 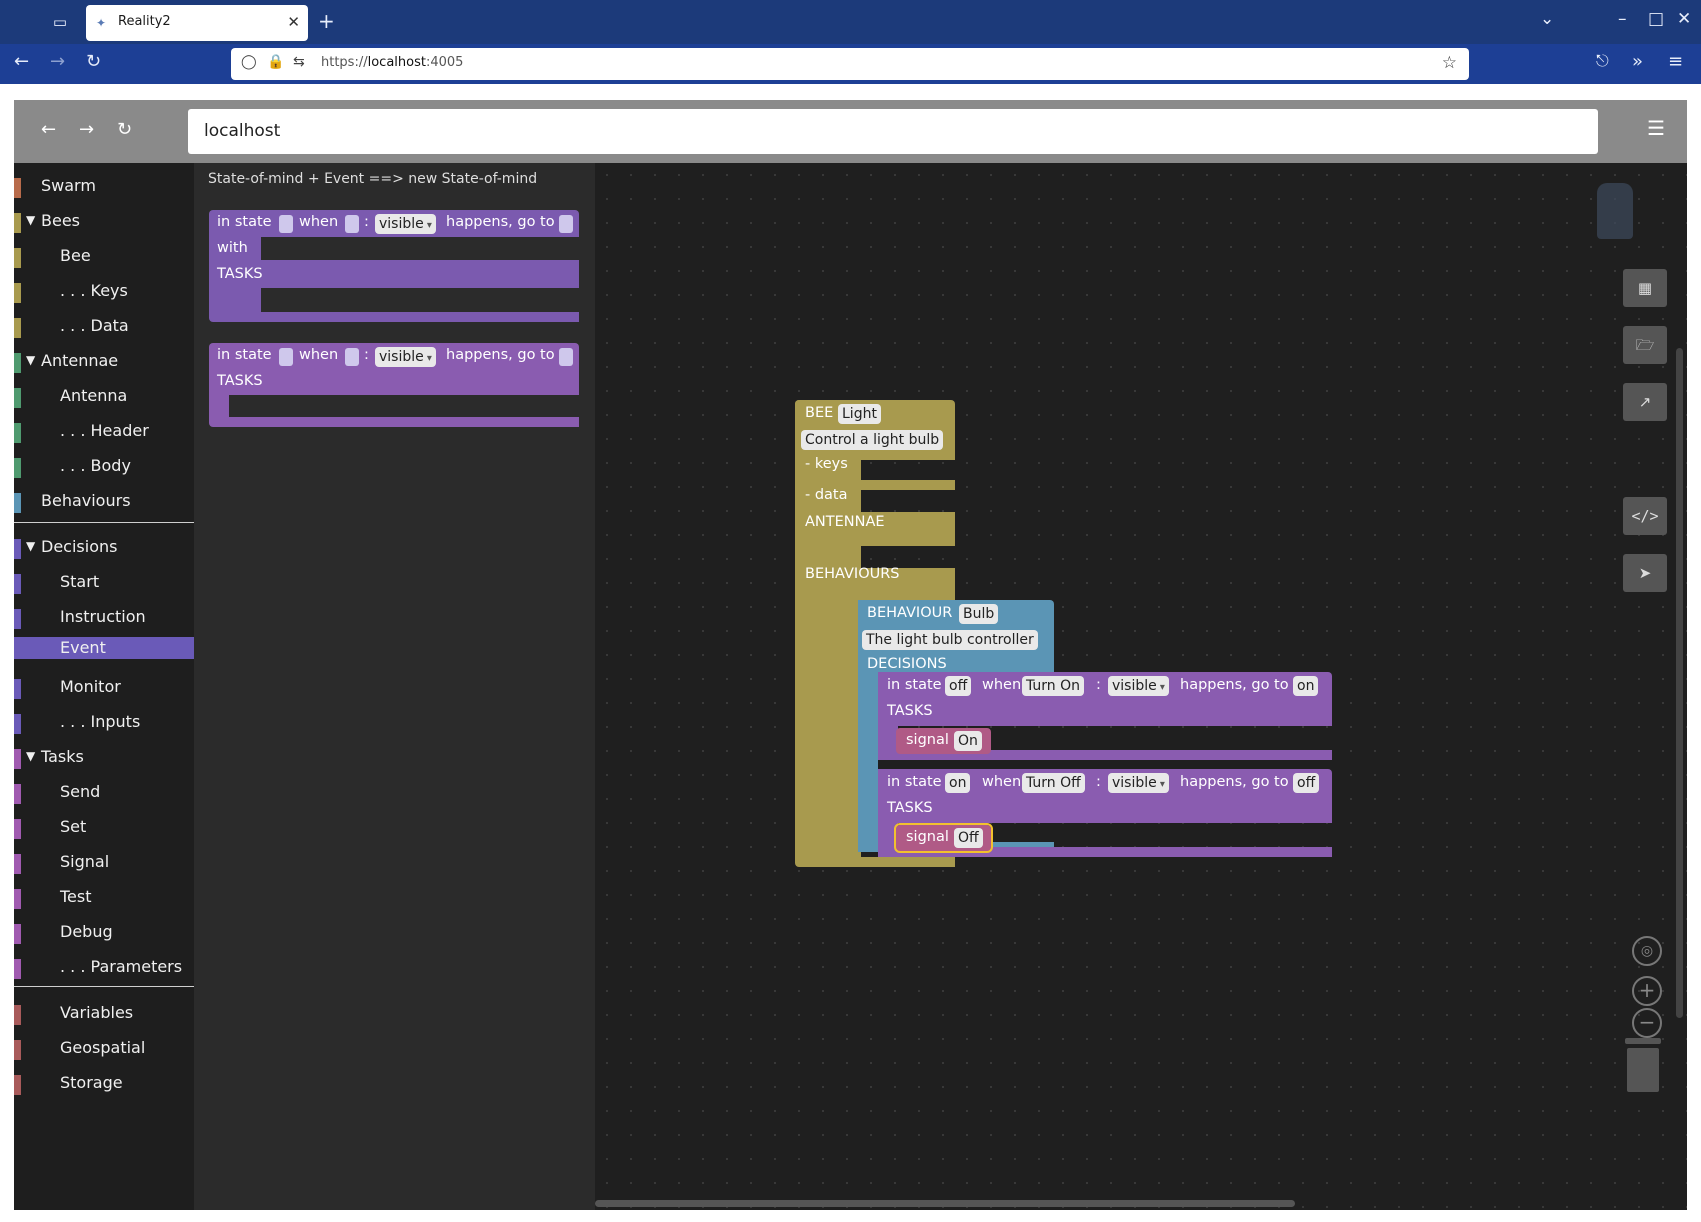 What do you see at coordinates (104, 1083) in the screenshot?
I see `category-storage: Storage` at bounding box center [104, 1083].